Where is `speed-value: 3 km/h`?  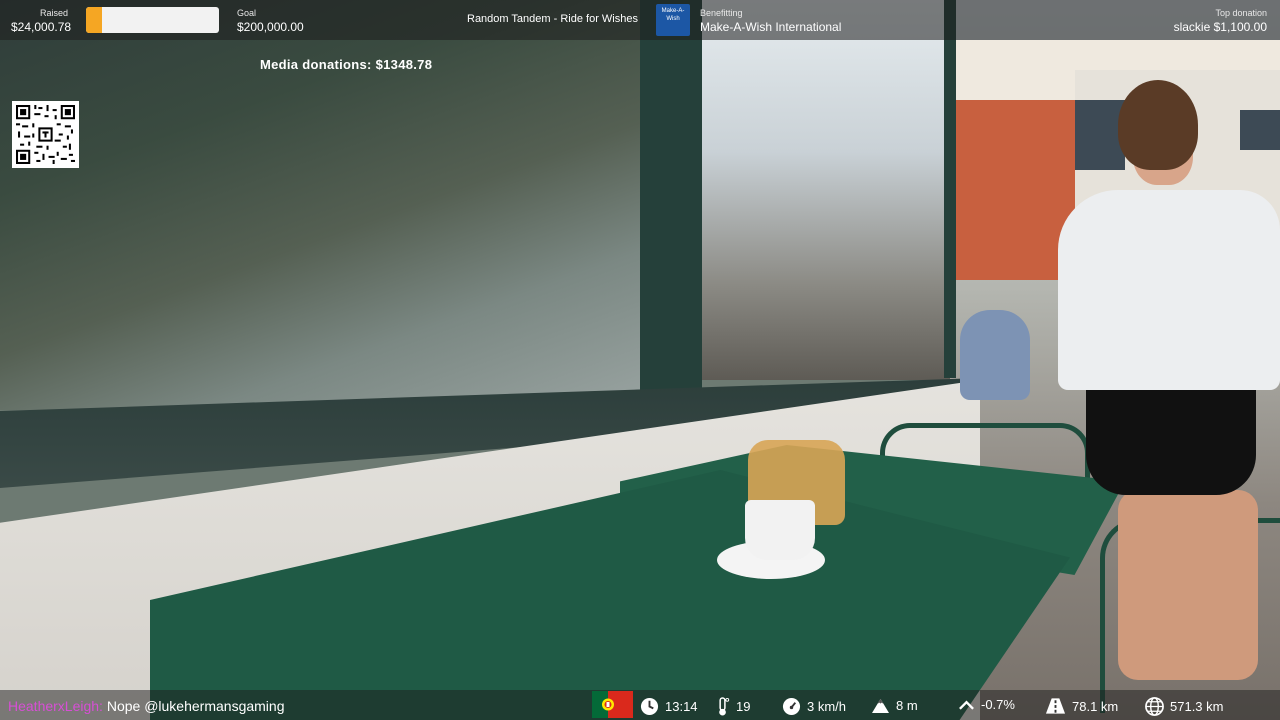 speed-value: 3 km/h is located at coordinates (827, 706).